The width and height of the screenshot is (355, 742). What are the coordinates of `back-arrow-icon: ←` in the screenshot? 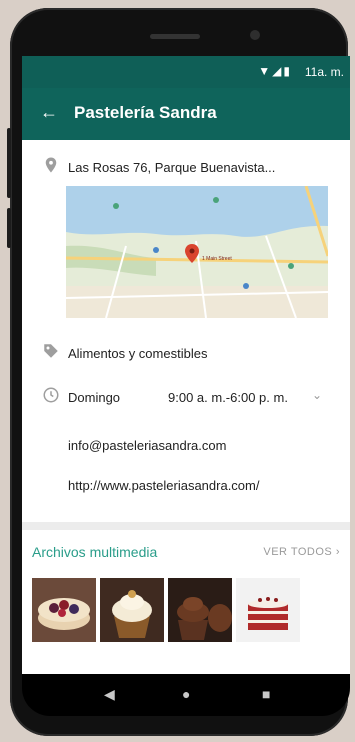 It's located at (49, 112).